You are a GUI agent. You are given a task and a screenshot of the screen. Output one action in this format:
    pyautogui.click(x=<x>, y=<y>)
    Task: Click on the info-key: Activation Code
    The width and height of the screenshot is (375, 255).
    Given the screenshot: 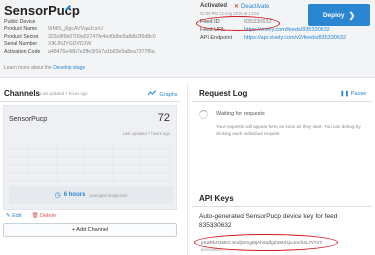 What is the action you would take?
    pyautogui.click(x=22, y=51)
    